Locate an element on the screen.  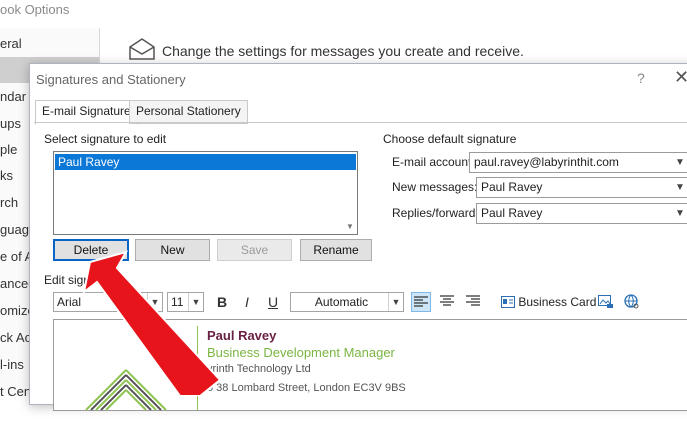
font-size-value: 11 is located at coordinates (177, 302).